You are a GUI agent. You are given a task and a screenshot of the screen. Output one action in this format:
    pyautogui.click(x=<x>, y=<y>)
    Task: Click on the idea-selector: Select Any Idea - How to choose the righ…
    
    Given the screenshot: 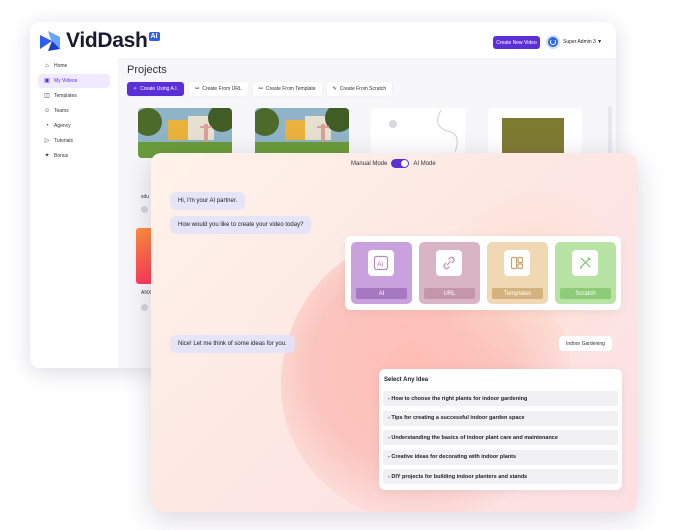 What is the action you would take?
    pyautogui.click(x=500, y=429)
    